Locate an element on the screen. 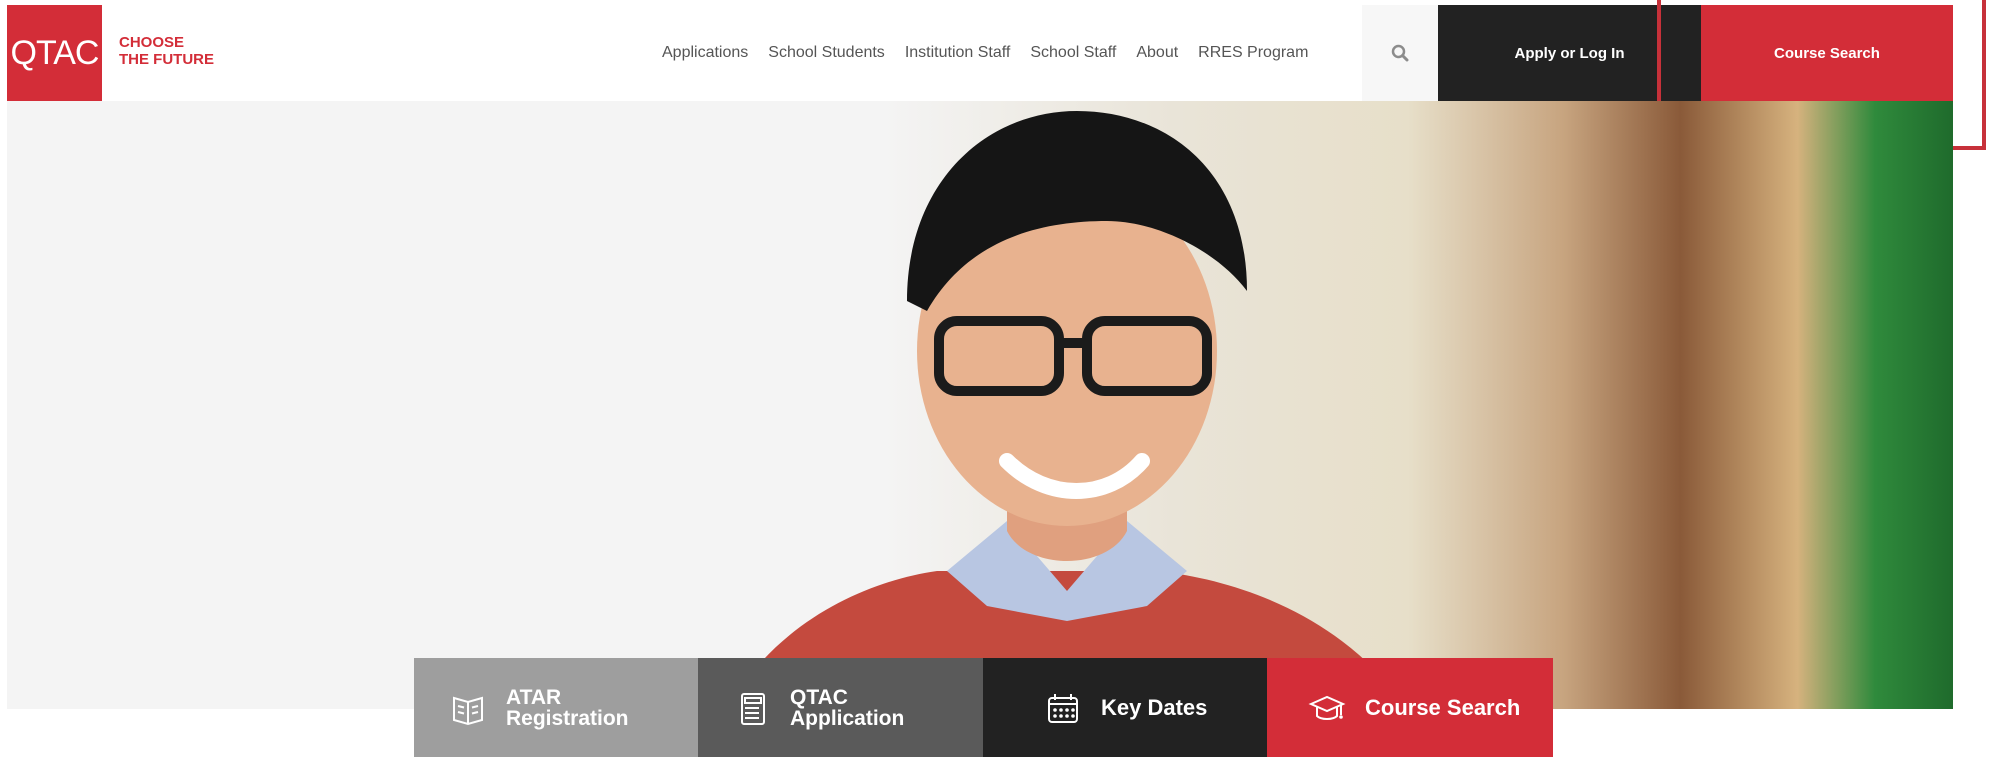 This screenshot has width=1990, height=757. qtac-logo: QTAC is located at coordinates (54, 53).